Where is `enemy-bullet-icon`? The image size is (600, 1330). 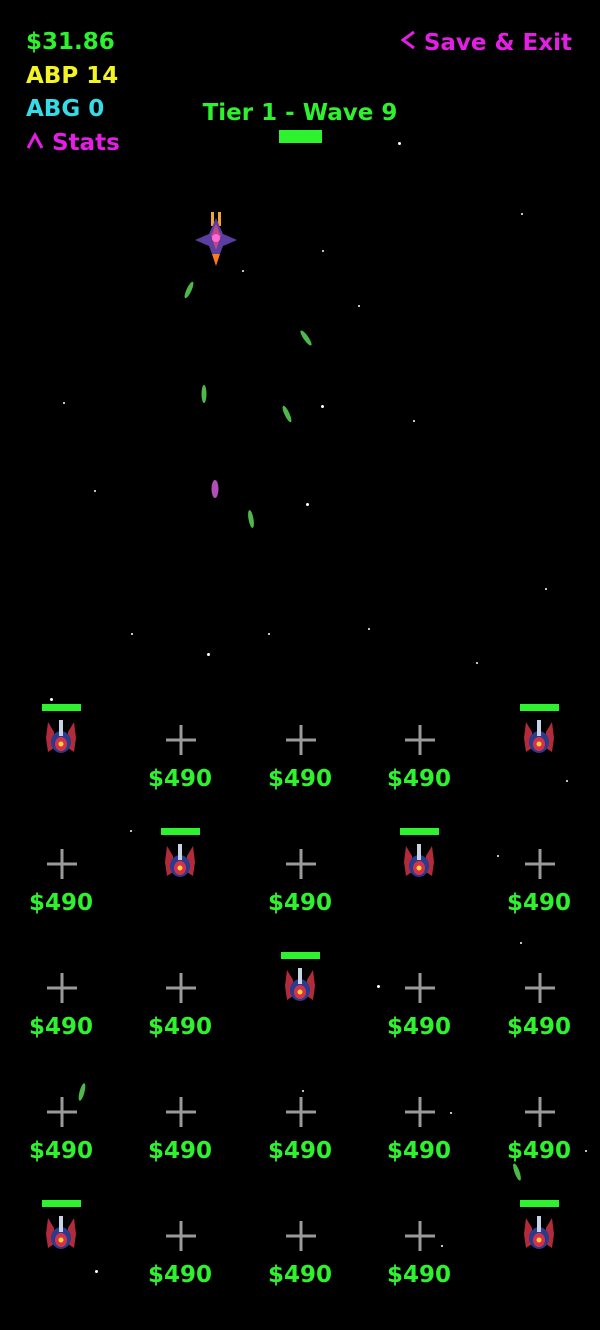 enemy-bullet-icon is located at coordinates (215, 489).